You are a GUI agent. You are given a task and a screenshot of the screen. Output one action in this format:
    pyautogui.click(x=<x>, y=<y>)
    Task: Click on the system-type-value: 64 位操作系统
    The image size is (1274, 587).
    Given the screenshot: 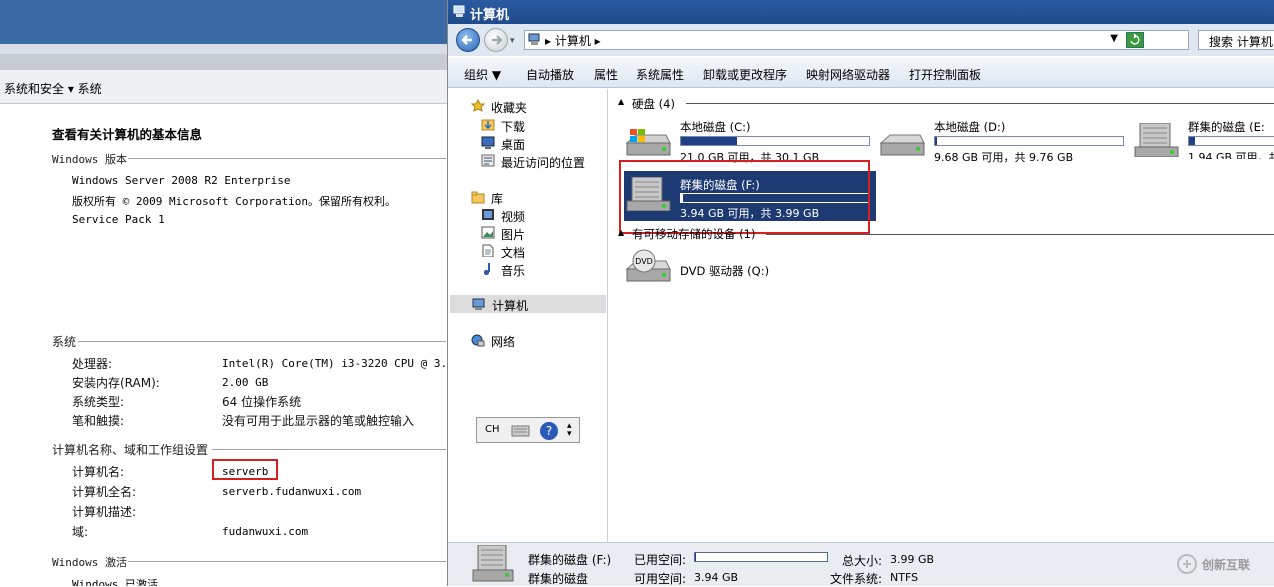 What is the action you would take?
    pyautogui.click(x=262, y=402)
    